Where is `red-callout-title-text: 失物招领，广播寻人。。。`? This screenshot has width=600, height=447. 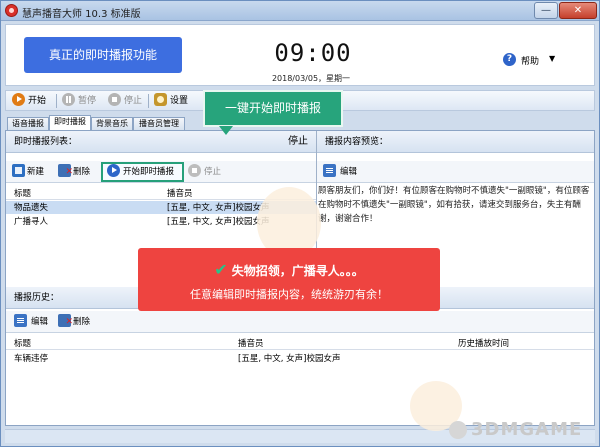 red-callout-title-text: 失物招领，广播寻人。。。 is located at coordinates (297, 271).